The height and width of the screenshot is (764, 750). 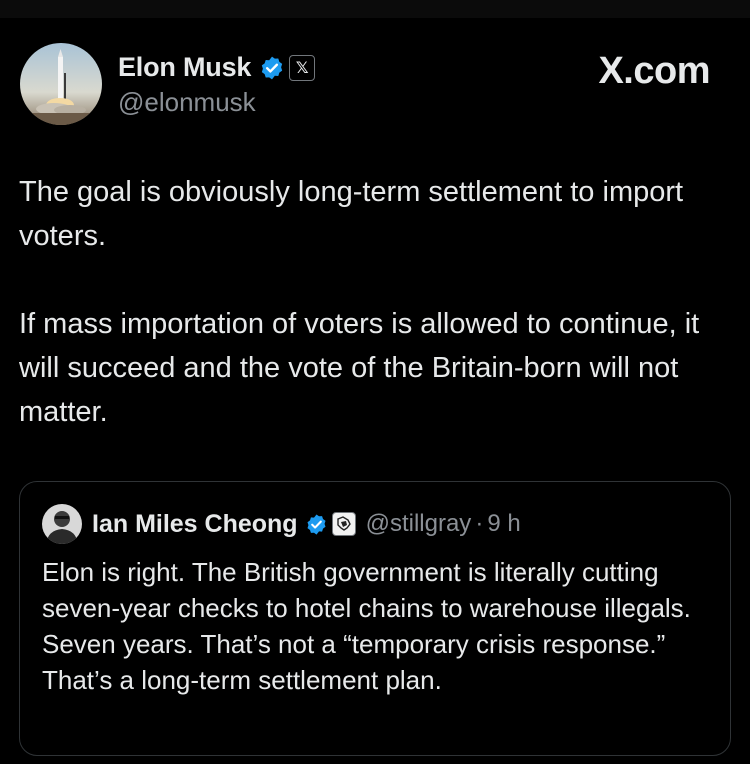 I want to click on author-names: Elon Musk 𝕏 @elonmusk, so click(x=217, y=84).